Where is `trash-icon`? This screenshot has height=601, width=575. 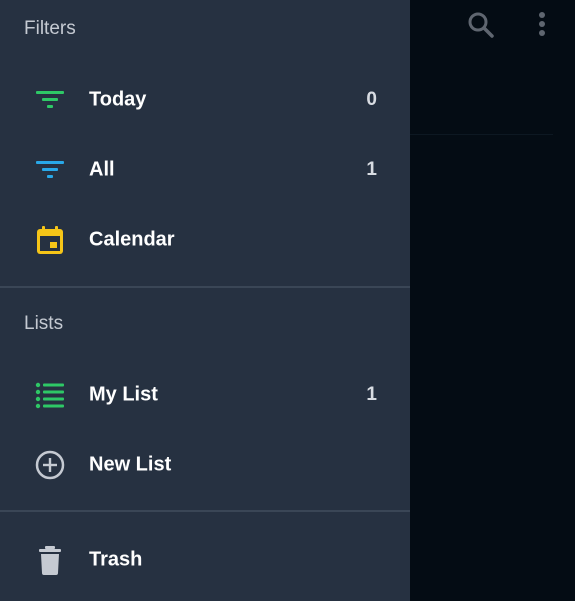 trash-icon is located at coordinates (50, 560).